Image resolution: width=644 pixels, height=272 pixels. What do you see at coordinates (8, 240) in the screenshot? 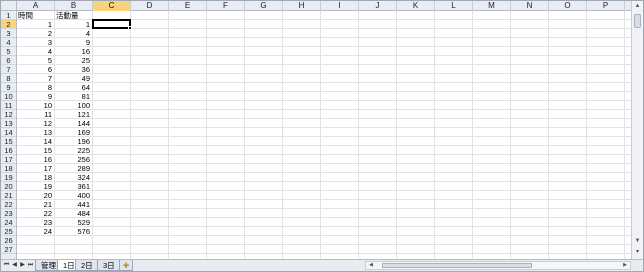
I see `row-header-26: 26` at bounding box center [8, 240].